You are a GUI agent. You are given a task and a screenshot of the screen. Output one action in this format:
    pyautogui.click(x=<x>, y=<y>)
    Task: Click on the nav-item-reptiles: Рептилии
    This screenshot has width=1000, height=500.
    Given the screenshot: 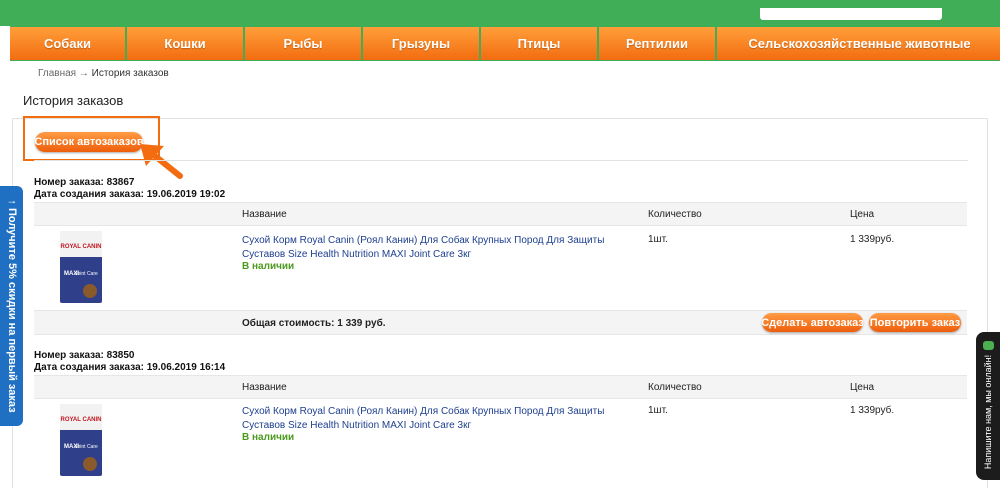 What is the action you would take?
    pyautogui.click(x=658, y=43)
    